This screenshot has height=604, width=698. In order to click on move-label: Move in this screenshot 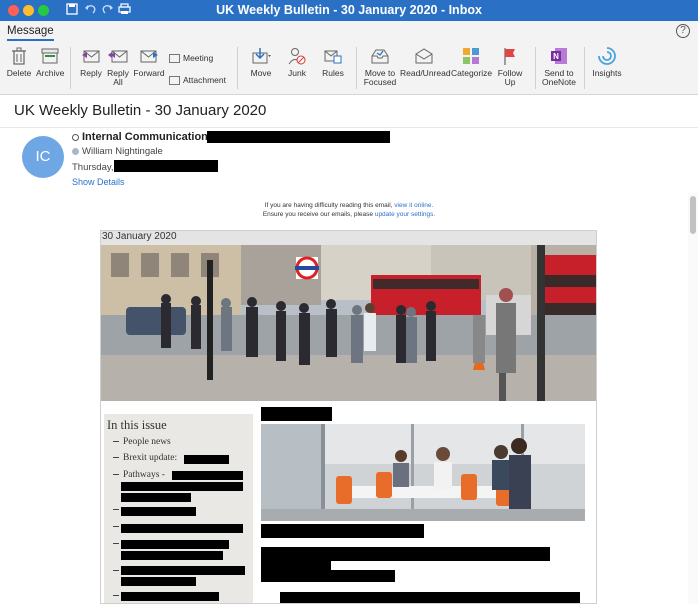, I will do `click(261, 73)`.